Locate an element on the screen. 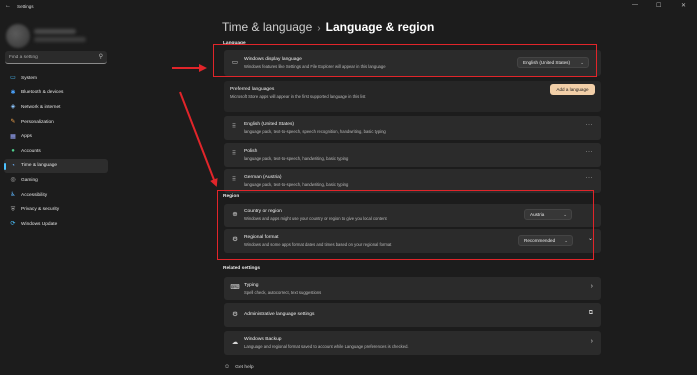 Image resolution: width=697 pixels, height=375 pixels. title-bar: ← Settings — ☐ ✕ is located at coordinates (348, 7).